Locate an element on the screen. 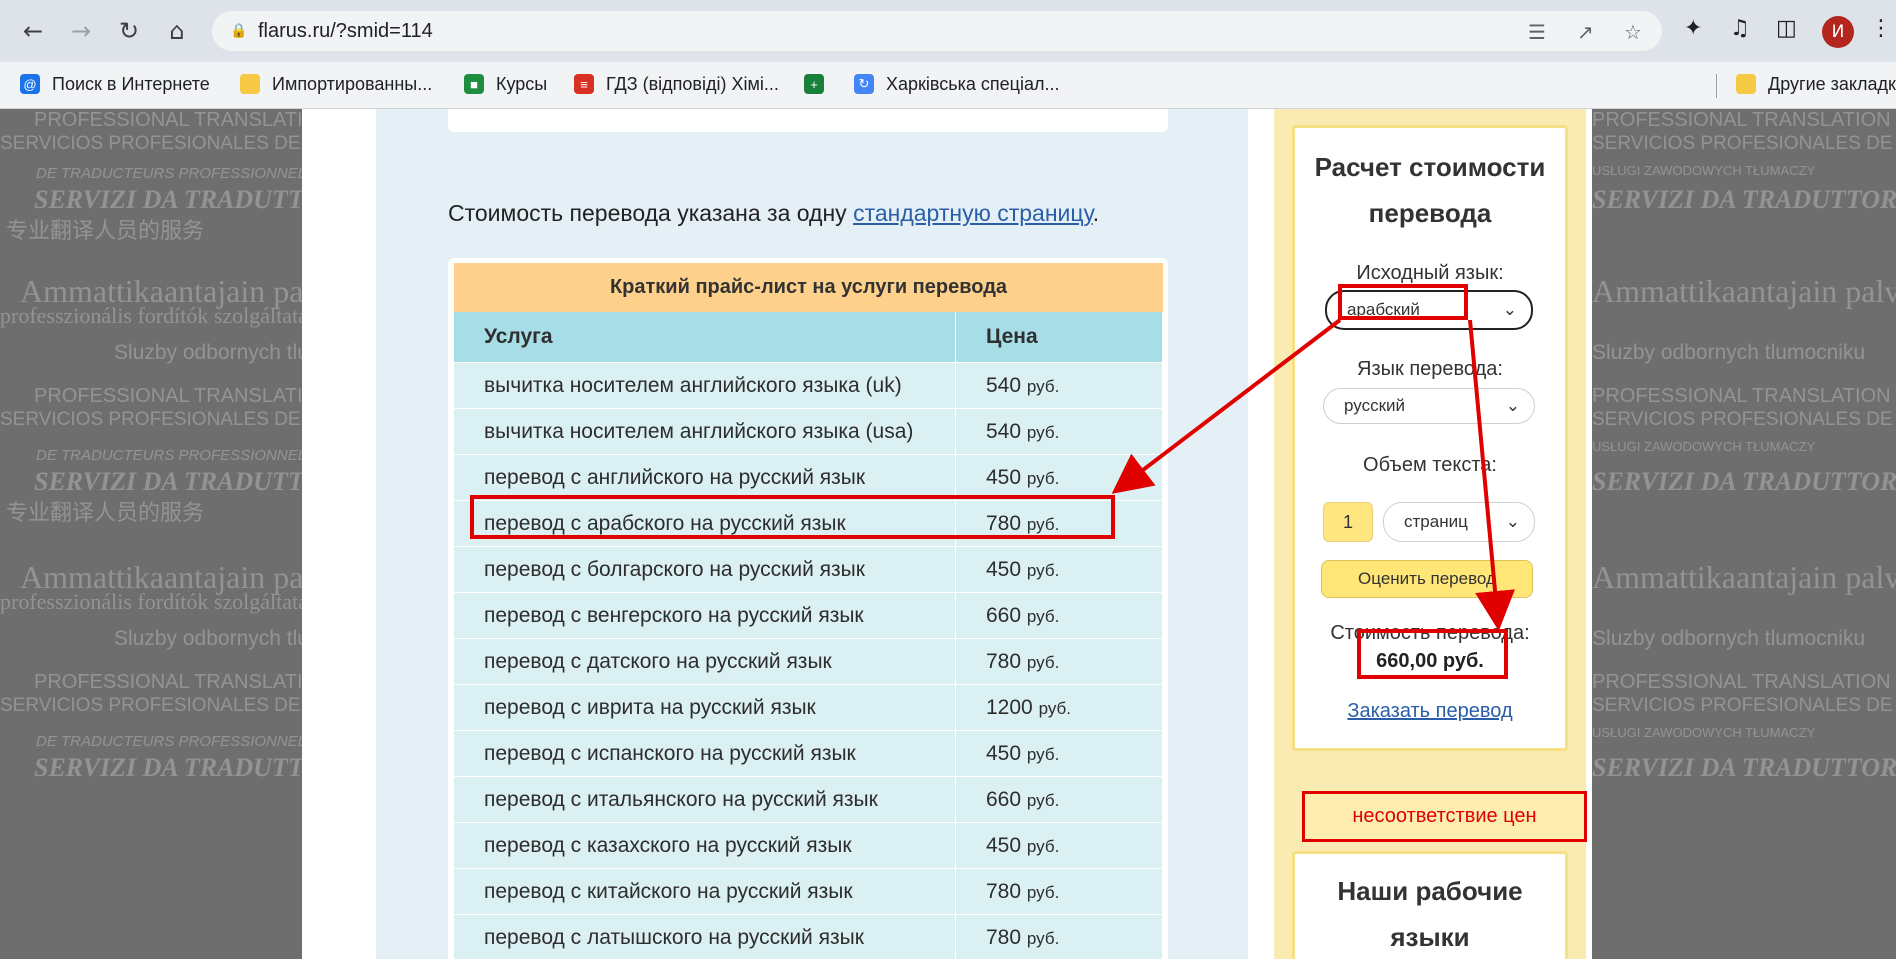  volume-input: 1 is located at coordinates (1348, 522).